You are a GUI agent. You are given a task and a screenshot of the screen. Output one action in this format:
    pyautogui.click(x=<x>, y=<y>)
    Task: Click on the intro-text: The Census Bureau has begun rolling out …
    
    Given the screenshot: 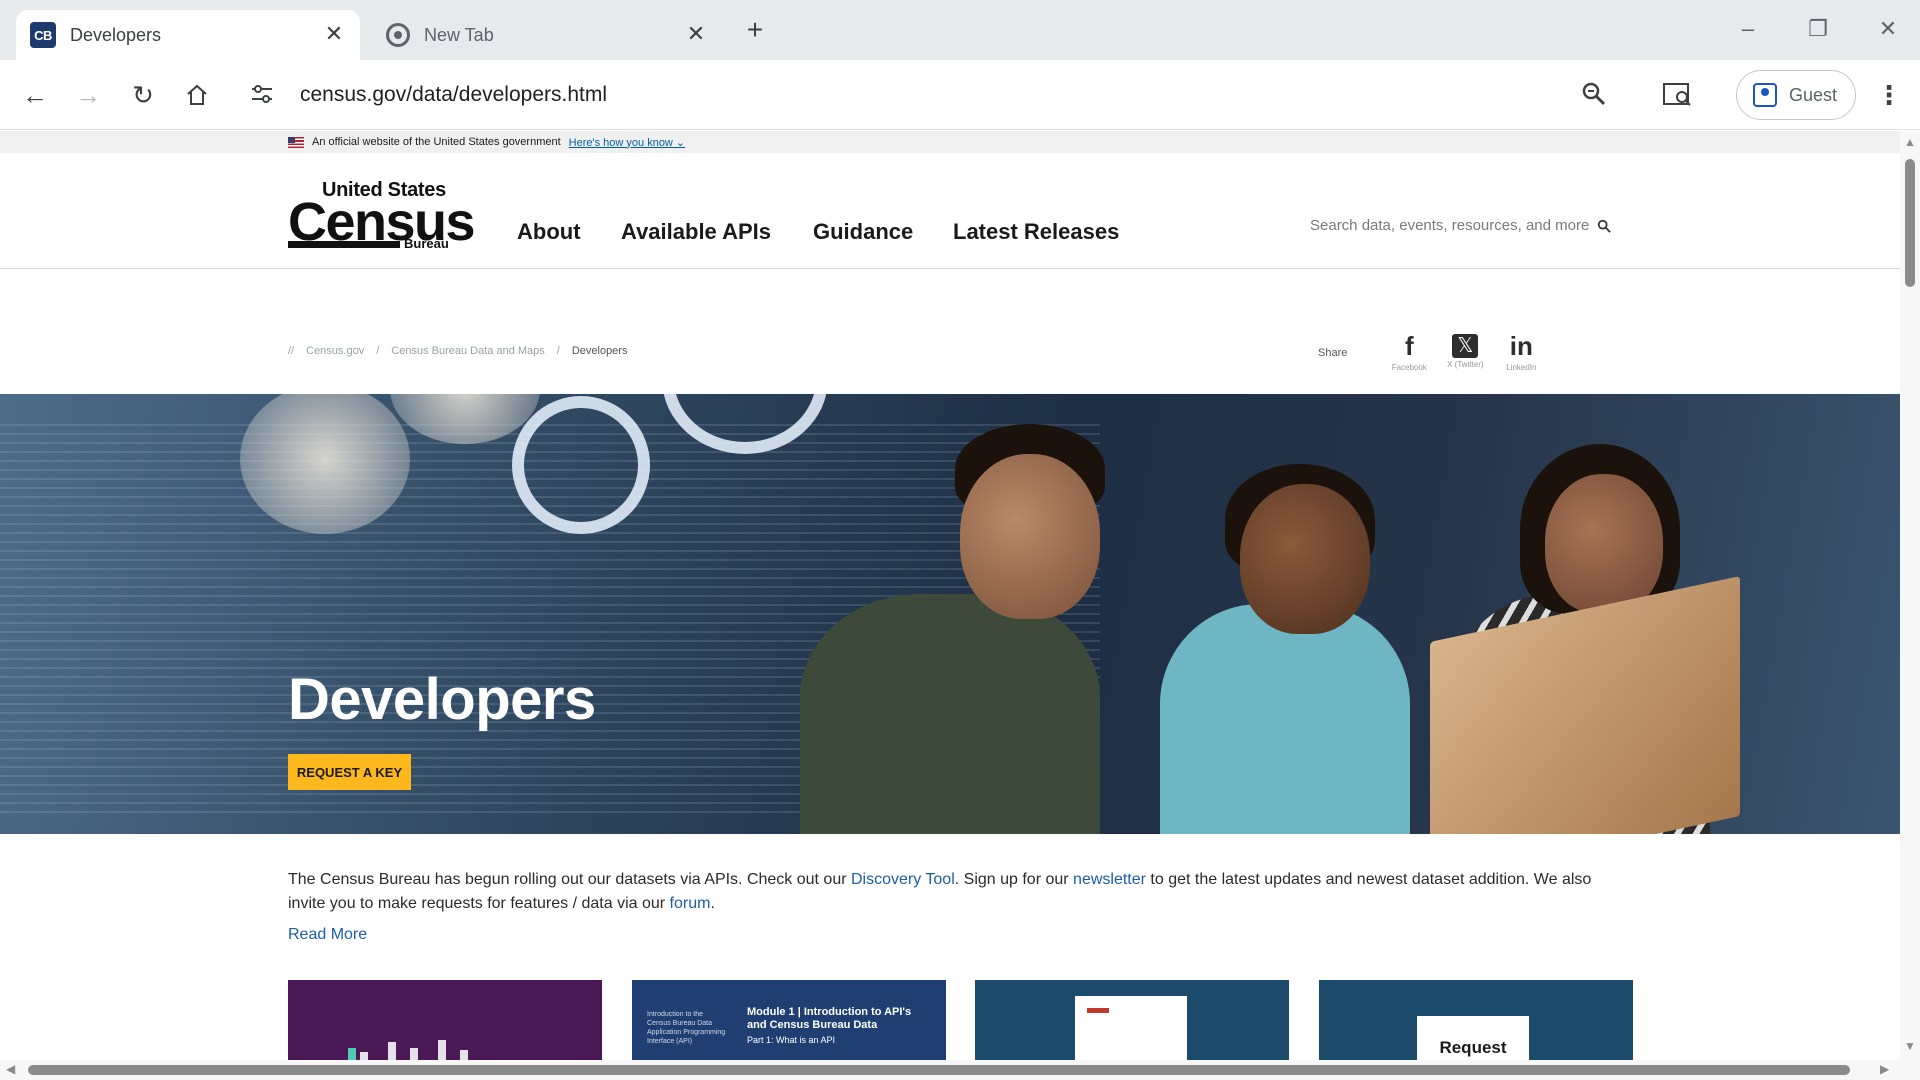 What is the action you would take?
    pyautogui.click(x=569, y=879)
    